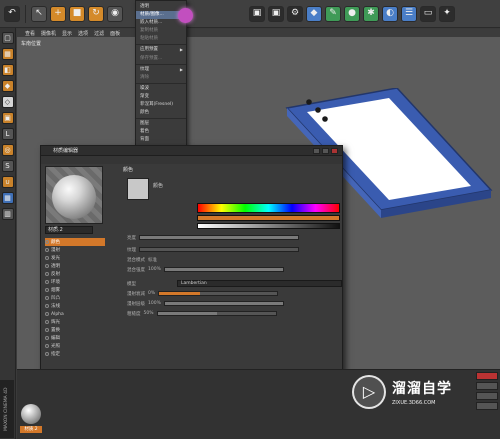 The height and width of the screenshot is (439, 500). Describe the element at coordinates (295, 13) in the screenshot. I see `render-settings-icon: ⚙` at that location.